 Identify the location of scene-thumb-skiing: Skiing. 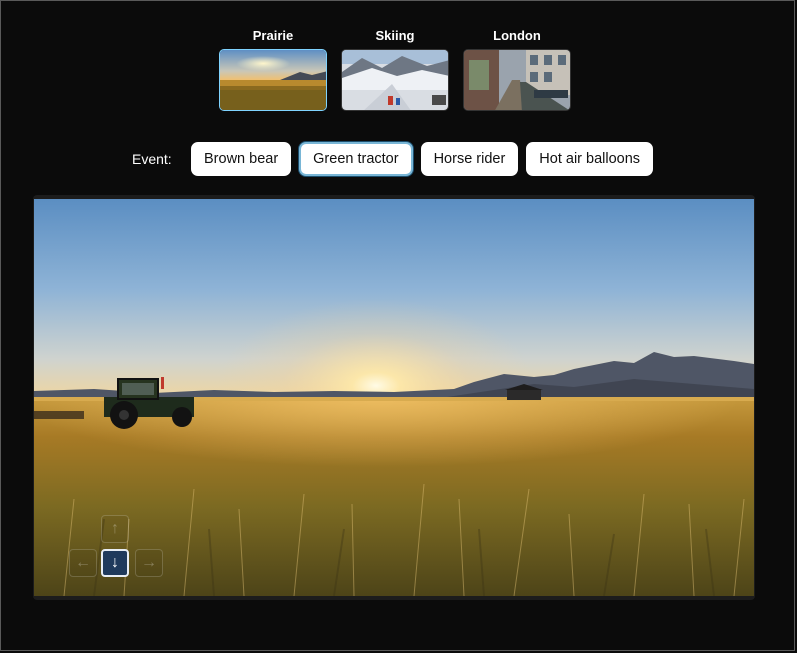
(395, 69).